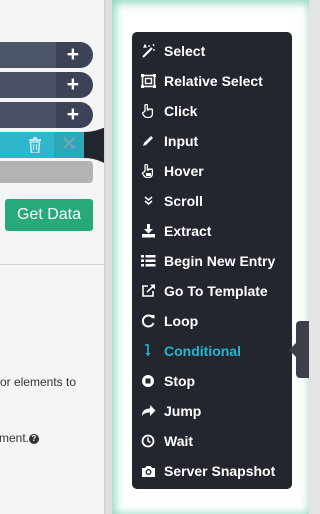 Image resolution: width=320 pixels, height=514 pixels. What do you see at coordinates (183, 411) in the screenshot?
I see `menu-item-label: Jump` at bounding box center [183, 411].